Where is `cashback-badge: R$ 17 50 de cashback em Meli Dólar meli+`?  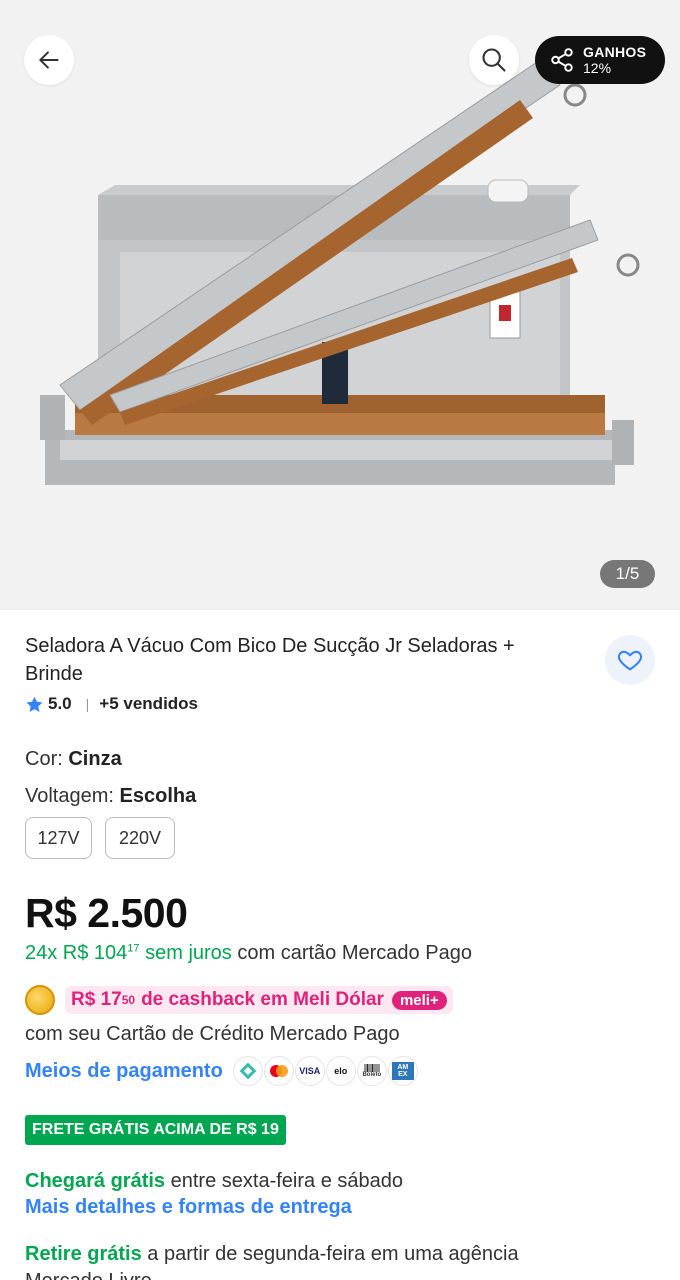 cashback-badge: R$ 17 50 de cashback em Meli Dólar meli+ is located at coordinates (259, 1000).